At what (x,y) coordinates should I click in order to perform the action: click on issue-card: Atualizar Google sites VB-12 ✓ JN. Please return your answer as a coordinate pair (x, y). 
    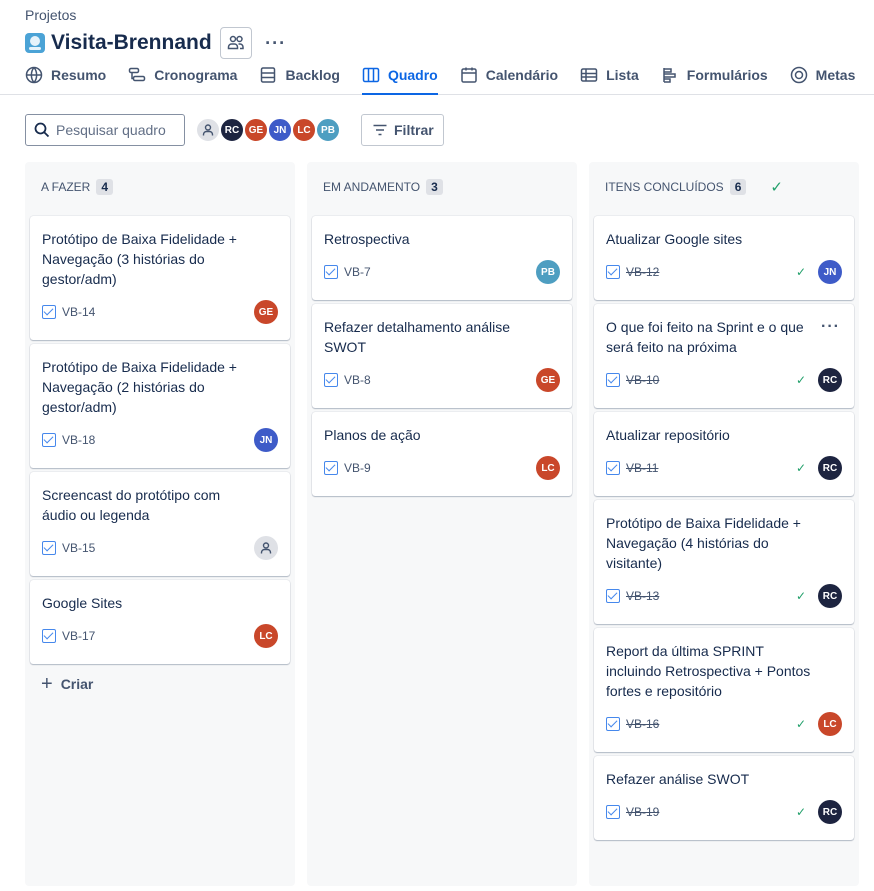
    Looking at the image, I should click on (724, 258).